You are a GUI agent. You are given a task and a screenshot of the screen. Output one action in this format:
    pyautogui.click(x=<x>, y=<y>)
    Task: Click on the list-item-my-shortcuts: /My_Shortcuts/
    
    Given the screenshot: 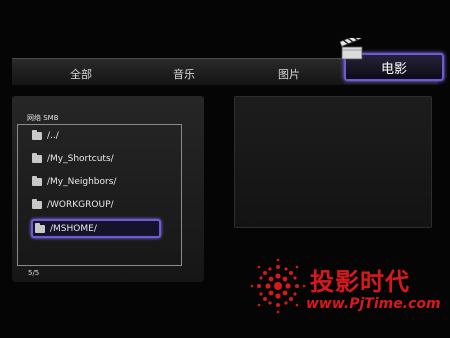 What is the action you would take?
    pyautogui.click(x=73, y=159)
    